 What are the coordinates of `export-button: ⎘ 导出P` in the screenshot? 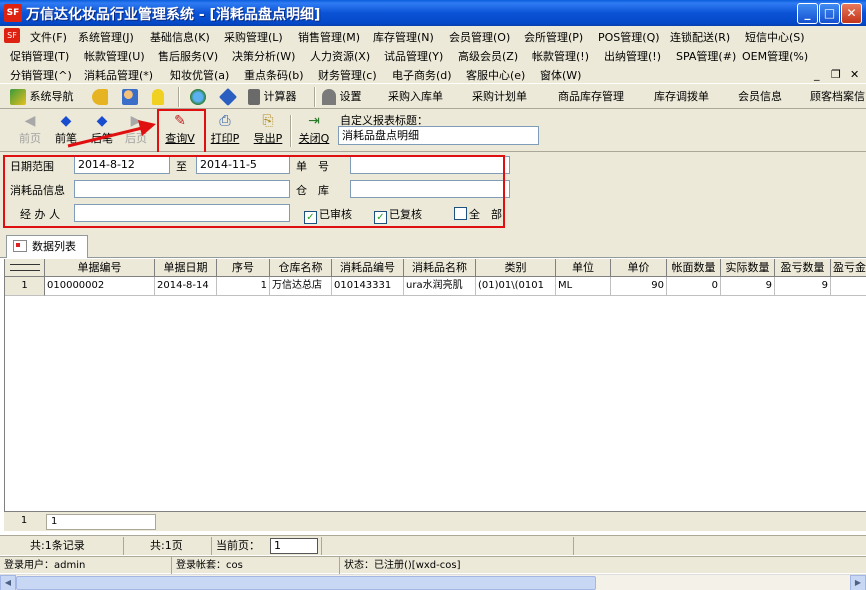 It's located at (268, 130).